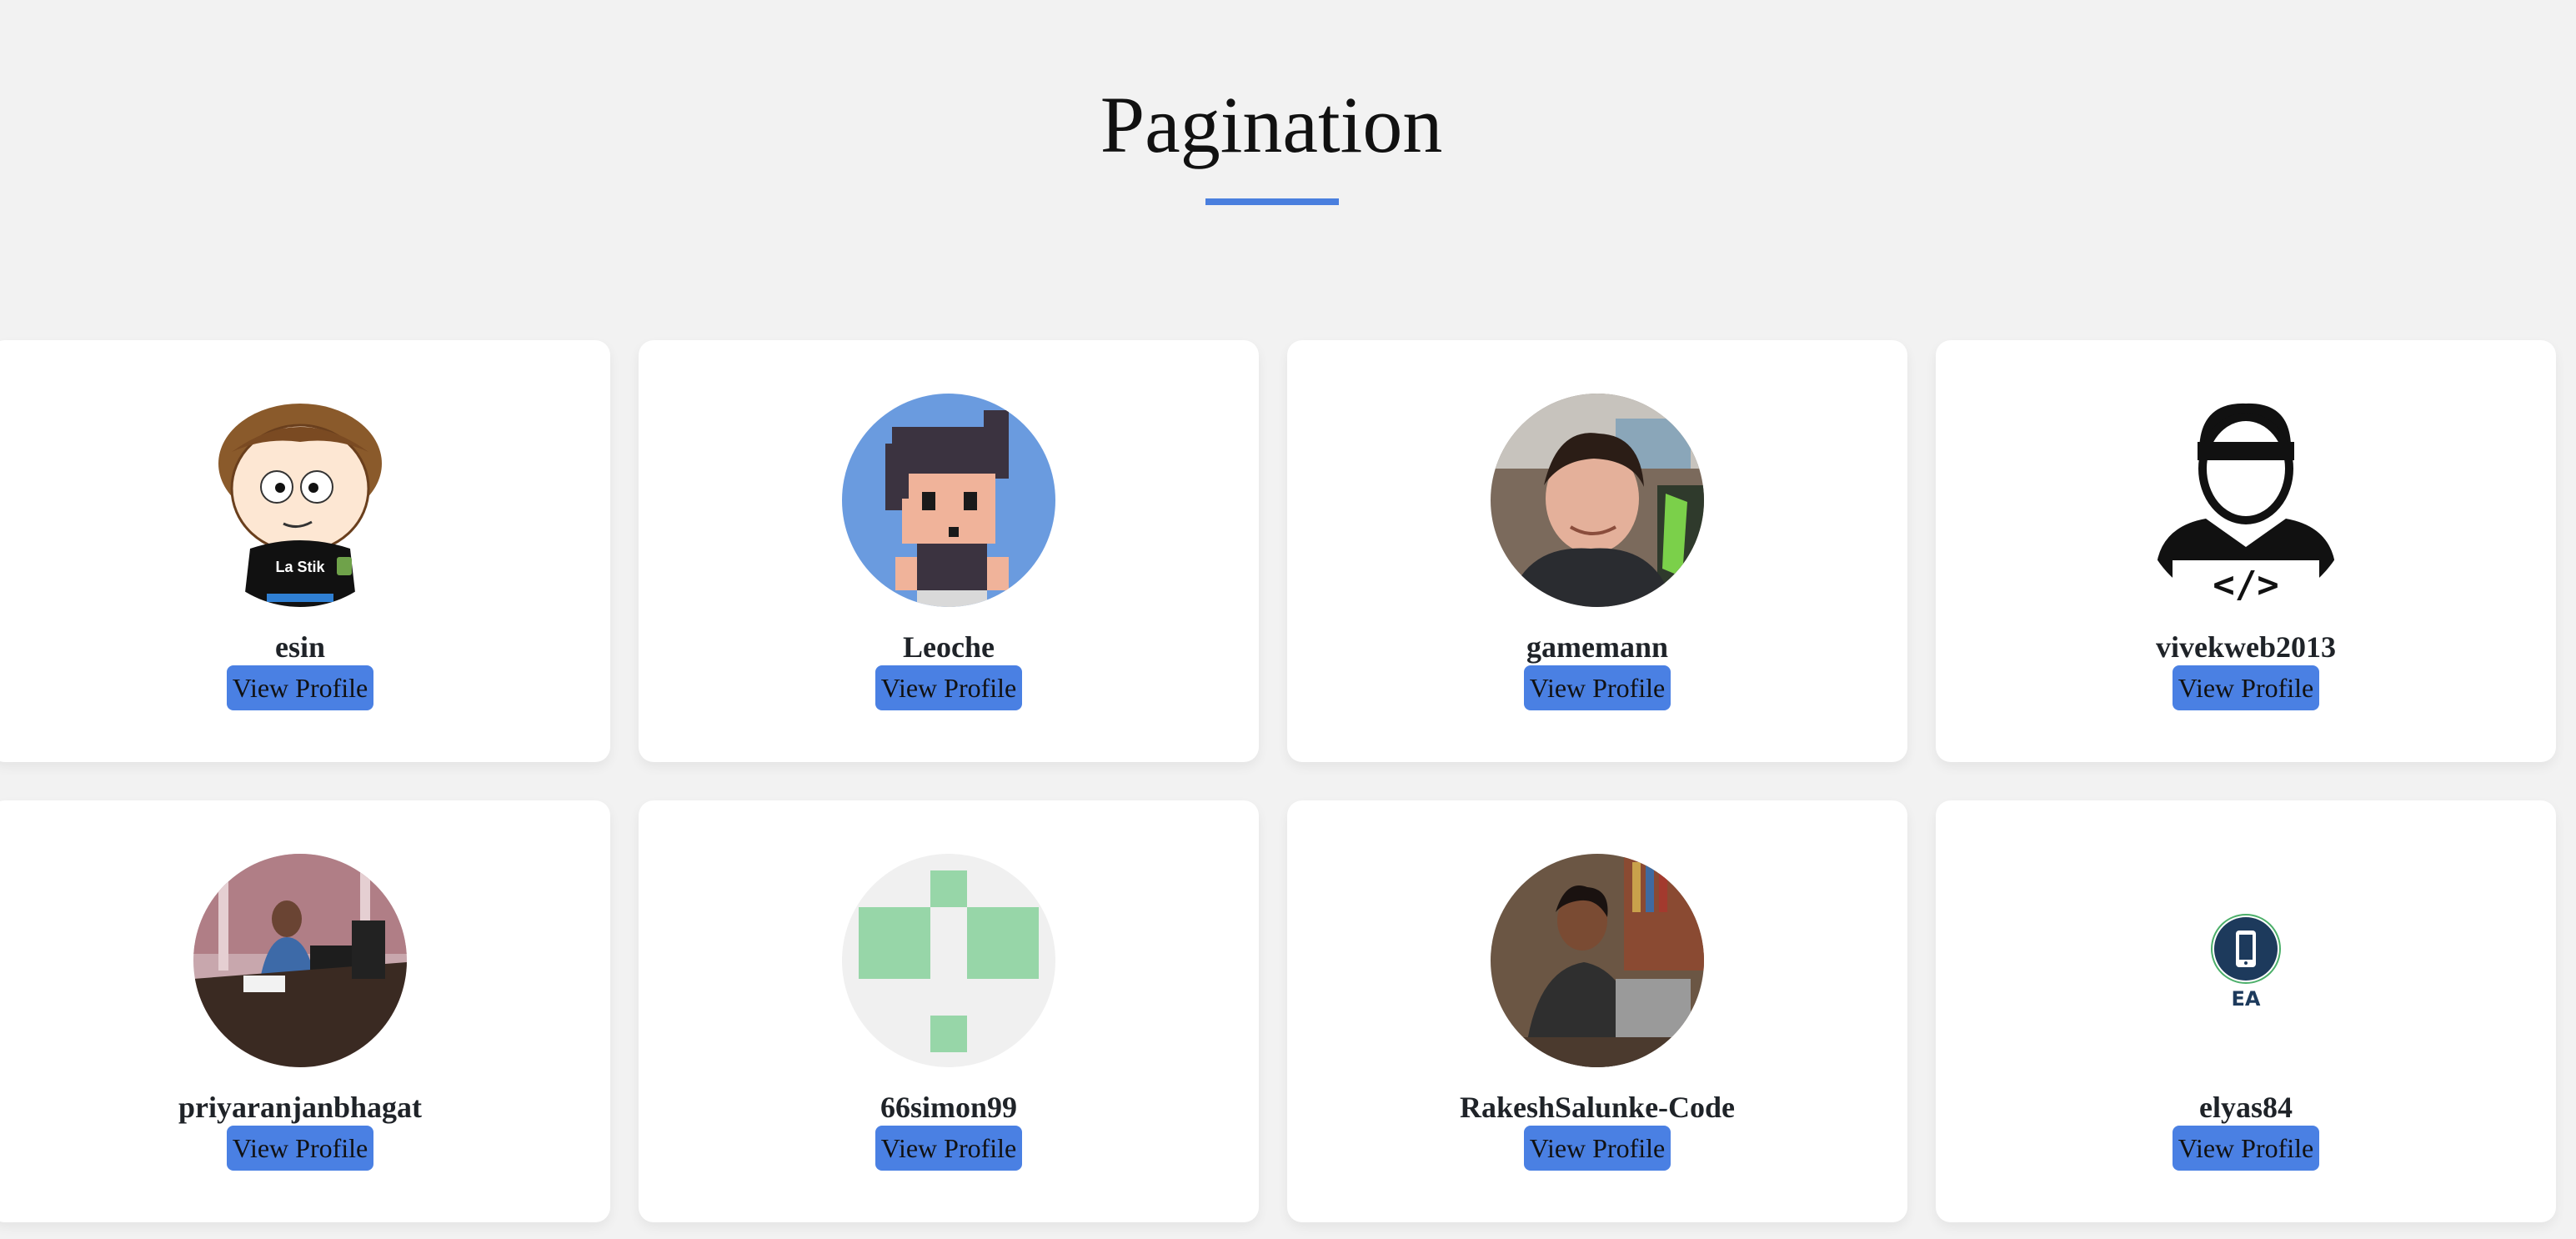 This screenshot has width=2576, height=1239. I want to click on title-underline, so click(1272, 202).